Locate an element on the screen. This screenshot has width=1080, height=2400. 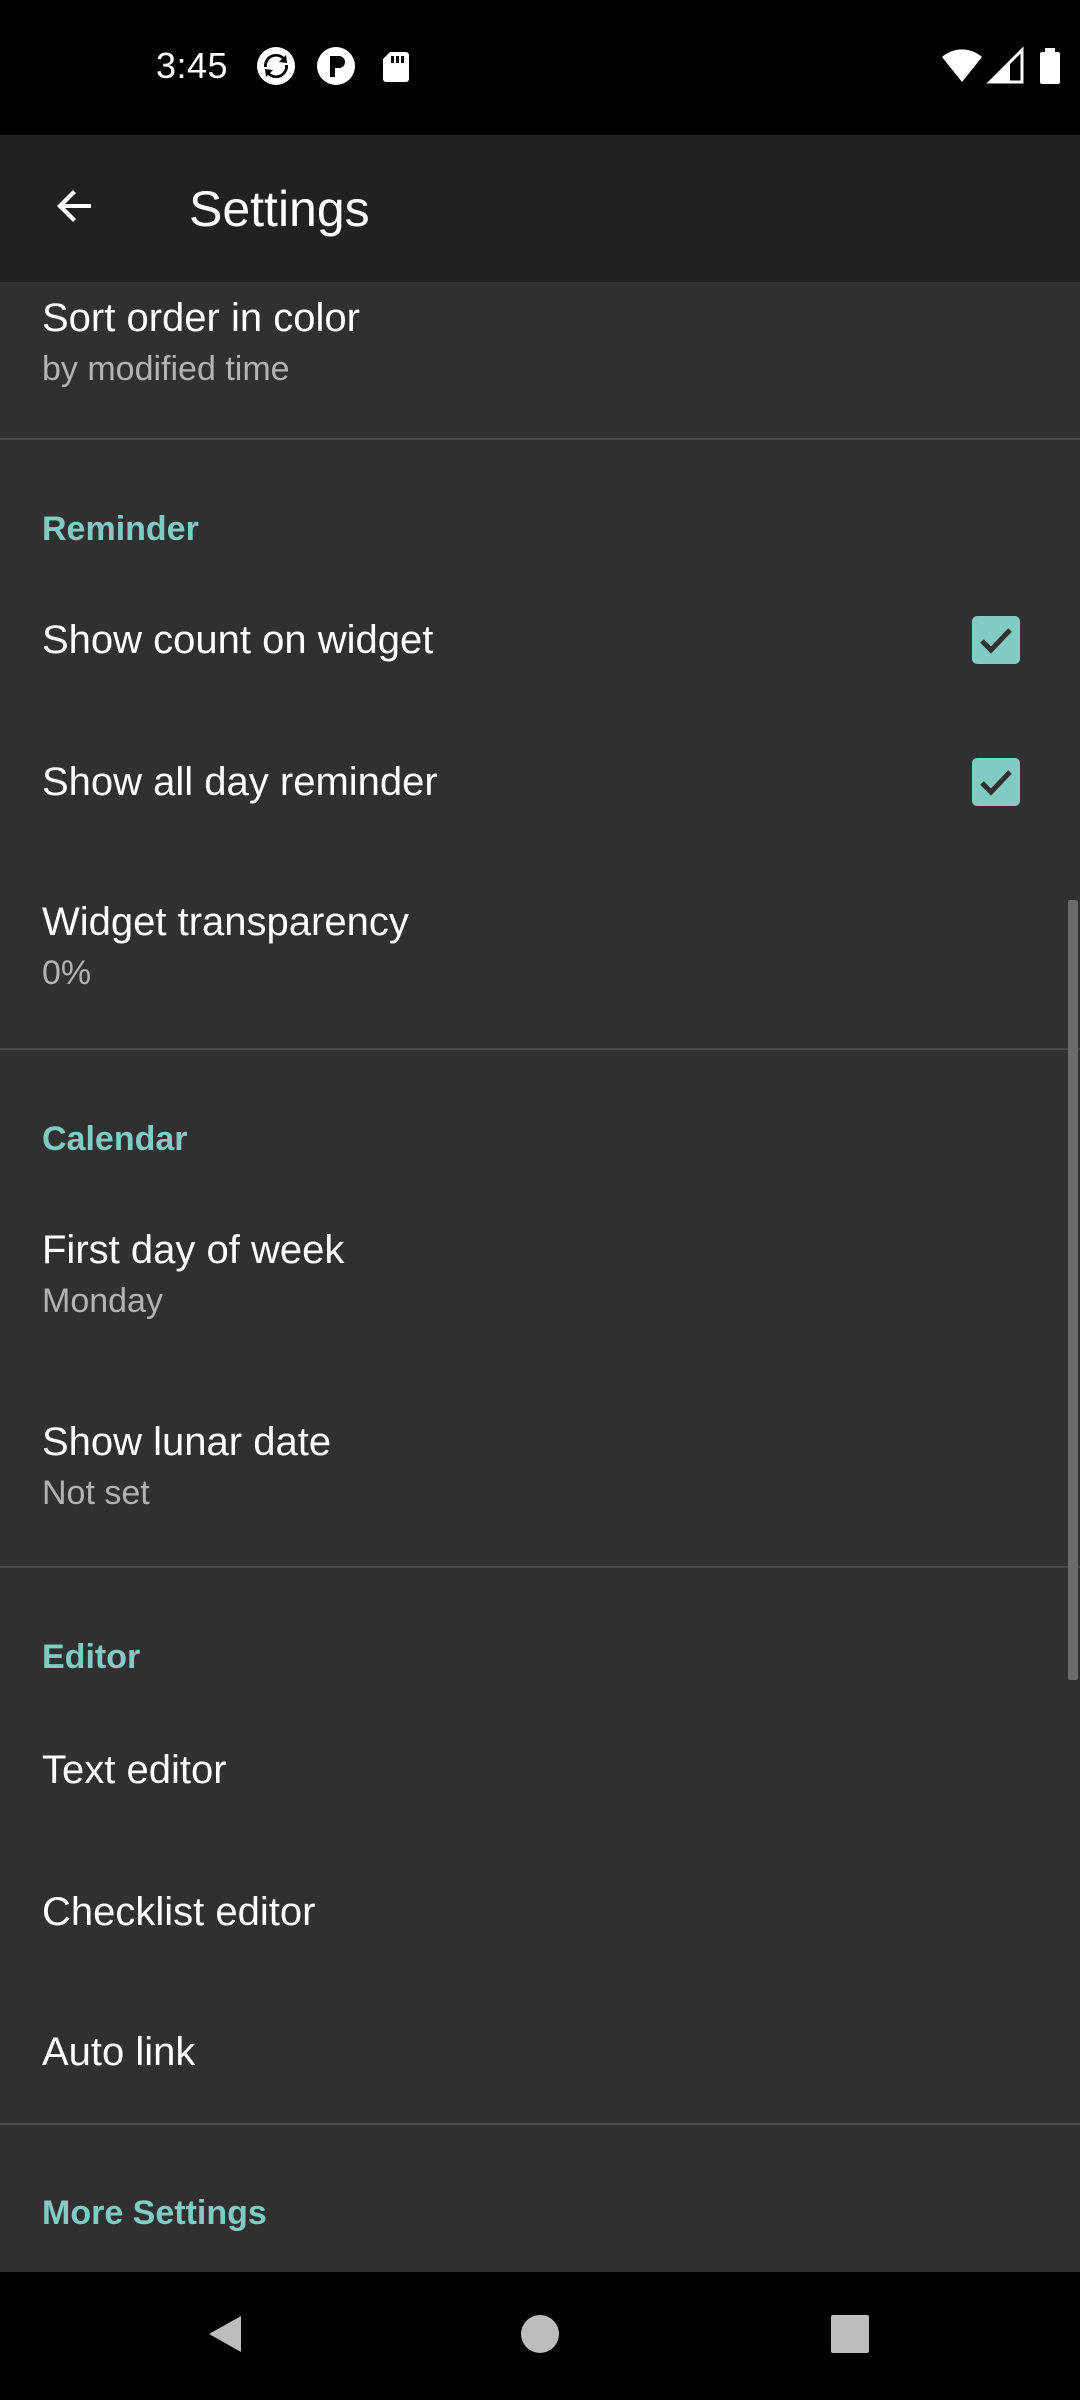
pref-title: Show all day reminder is located at coordinates (240, 782).